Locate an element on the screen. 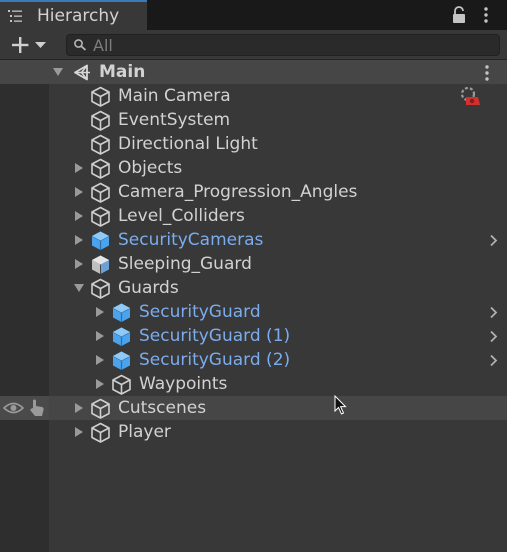  tab-label: Hierarchy is located at coordinates (78, 16).